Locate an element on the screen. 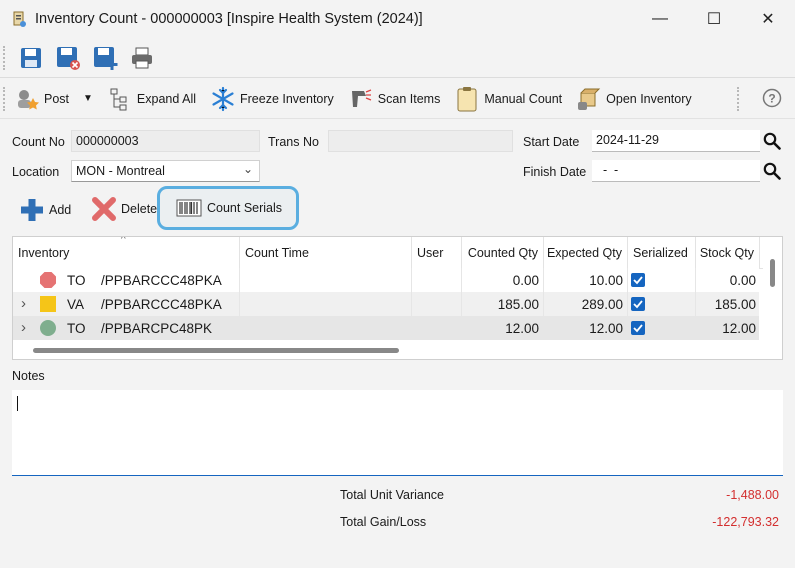 The height and width of the screenshot is (568, 795). red-octagon-marker-icon is located at coordinates (48, 280).